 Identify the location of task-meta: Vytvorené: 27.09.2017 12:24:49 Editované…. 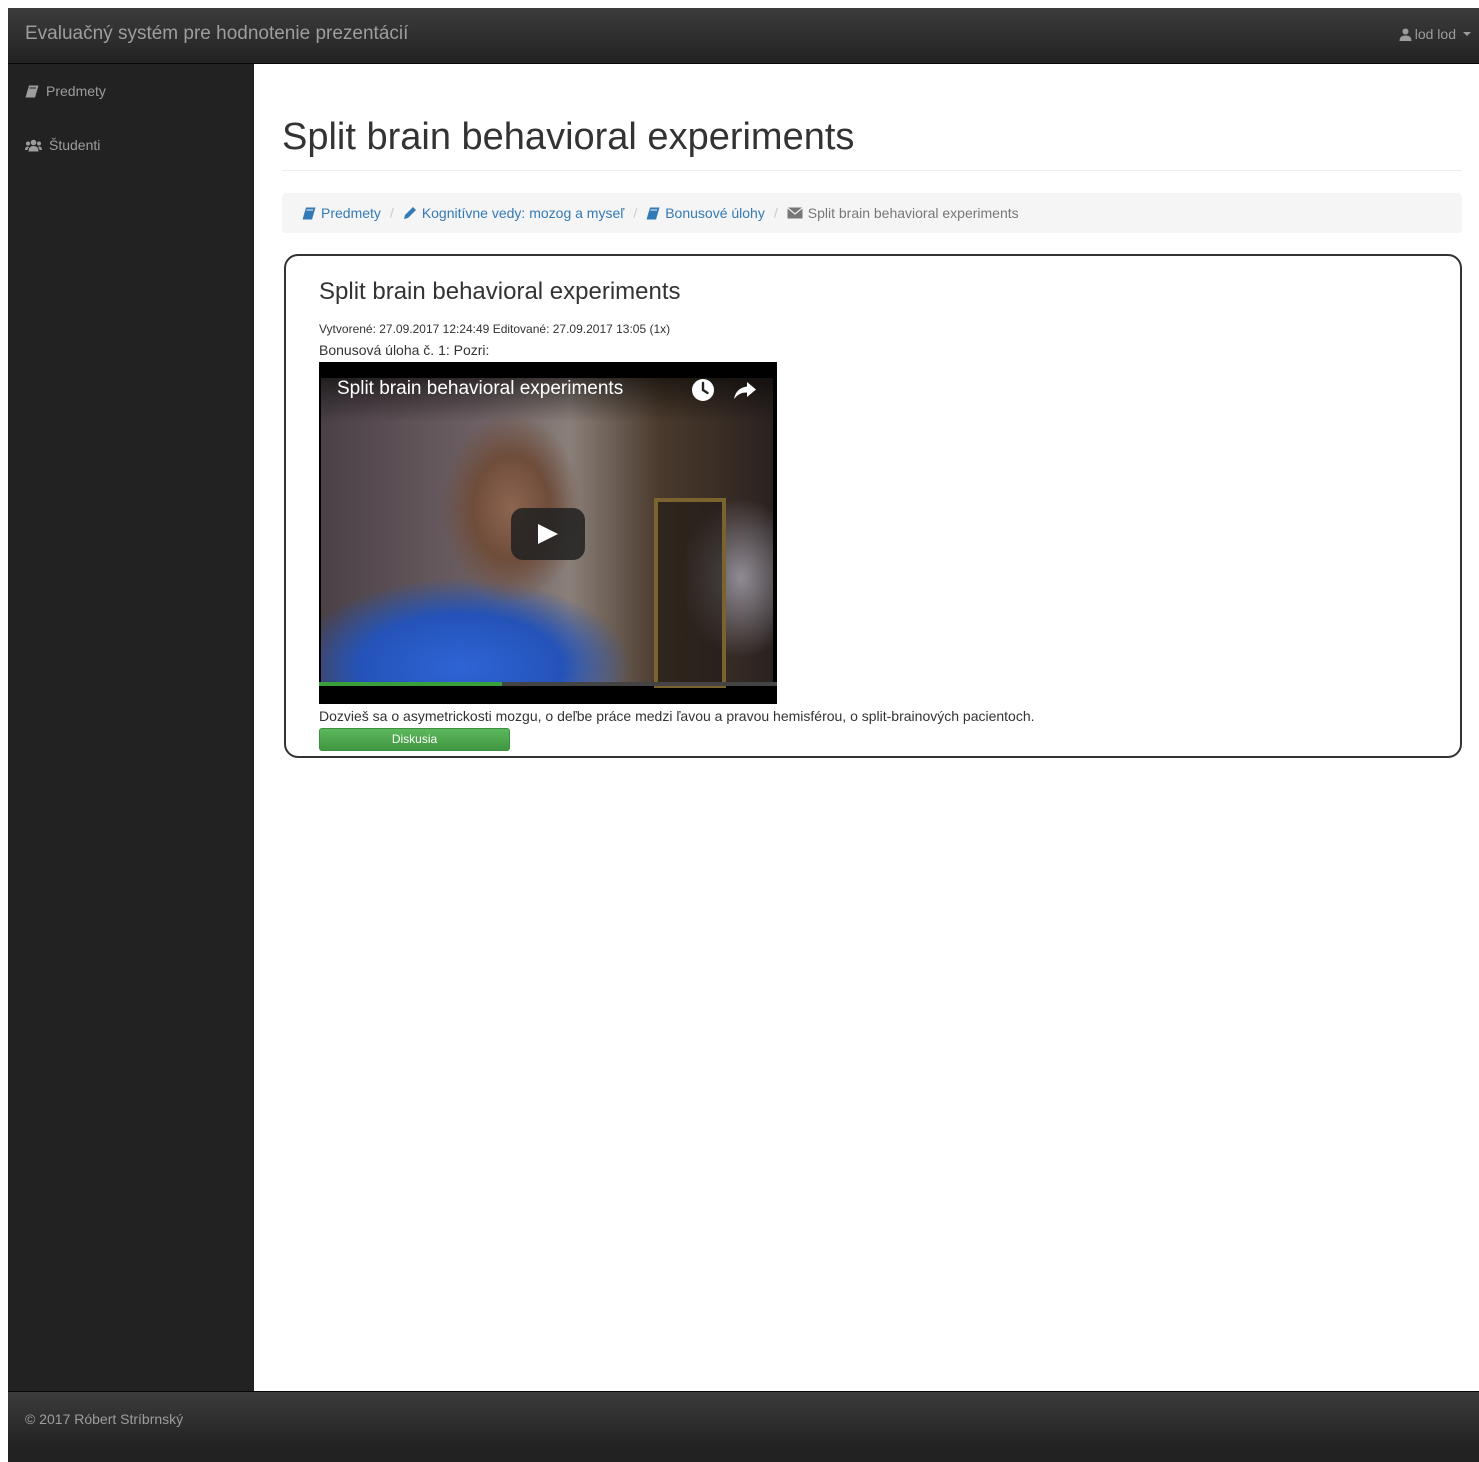
(495, 329).